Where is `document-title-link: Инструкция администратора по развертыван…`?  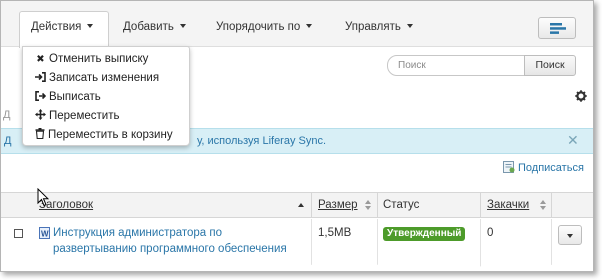
document-title-link: Инструкция администратора по развертыван… is located at coordinates (178, 241).